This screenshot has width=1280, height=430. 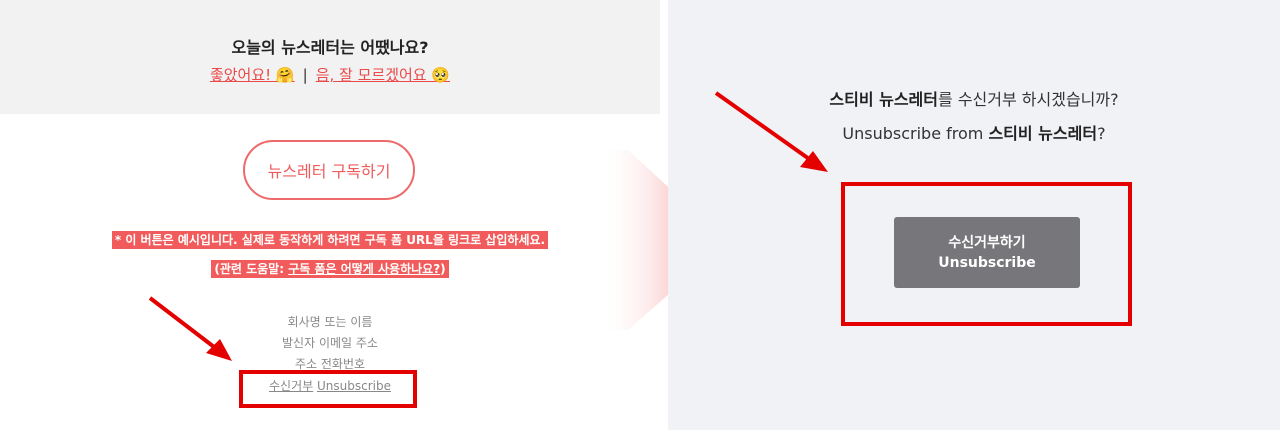 What do you see at coordinates (252, 75) in the screenshot?
I see `feedback-good-link: 좋았어요! 🤗` at bounding box center [252, 75].